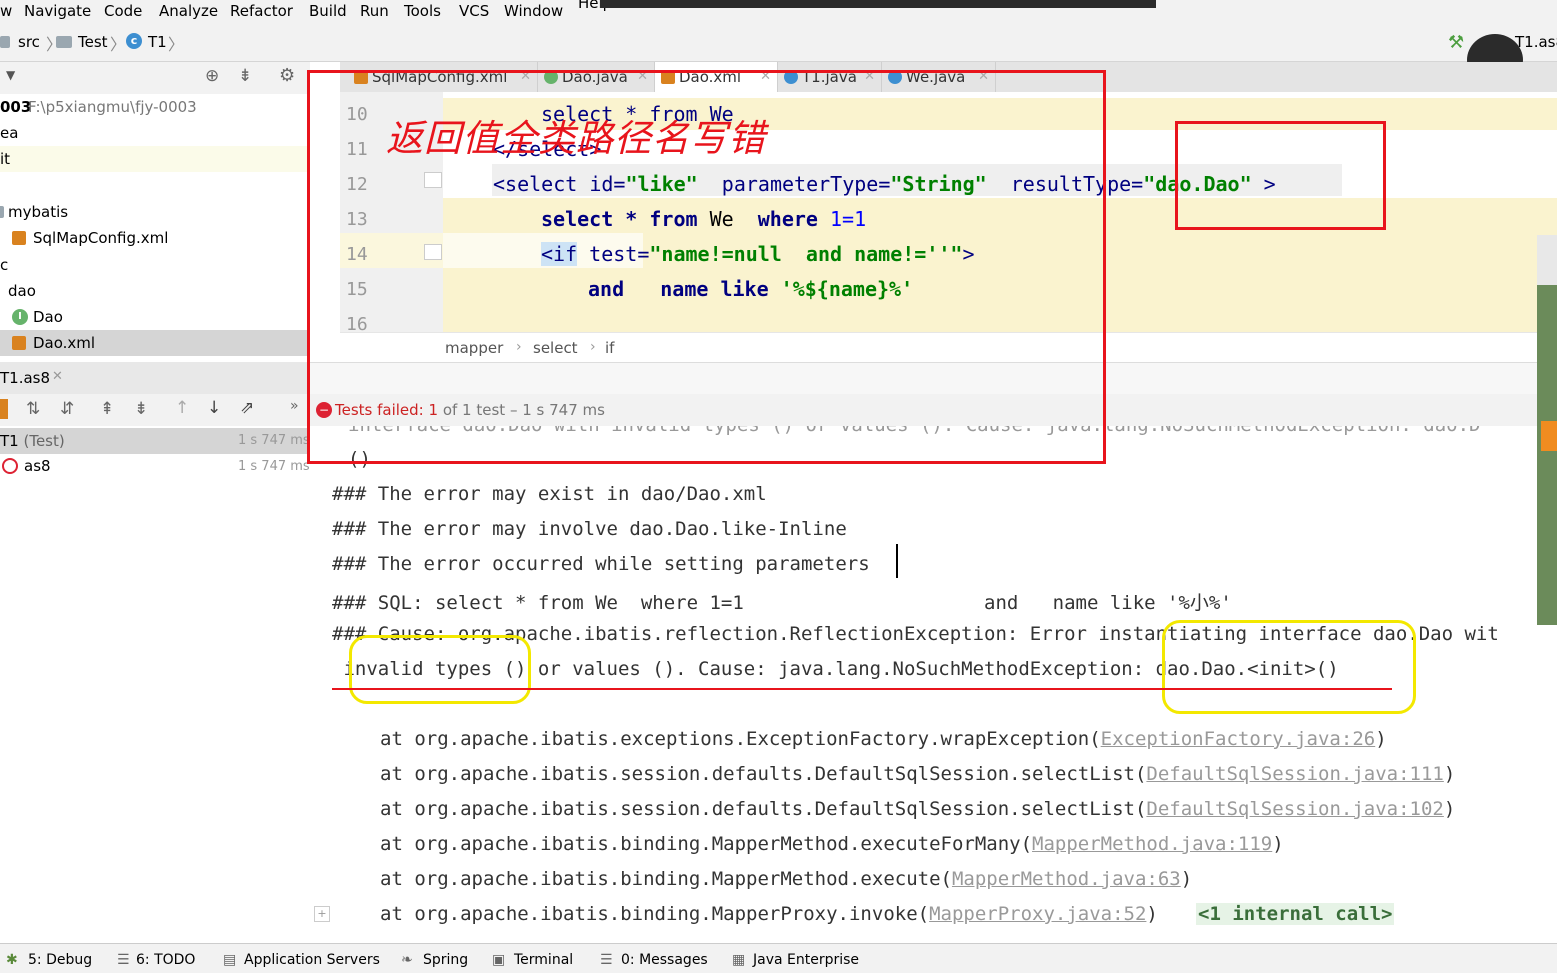 This screenshot has width=1557, height=973. Describe the element at coordinates (897, 561) in the screenshot. I see `text-caret` at that location.